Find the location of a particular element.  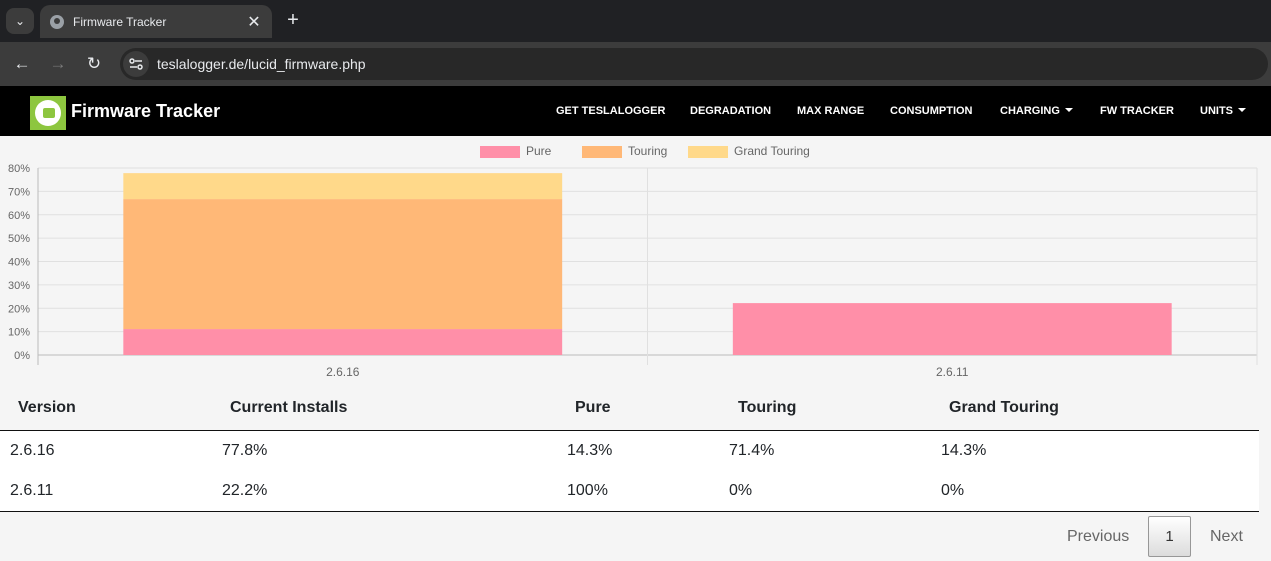

back-arrow-icon: ← is located at coordinates (22, 64).